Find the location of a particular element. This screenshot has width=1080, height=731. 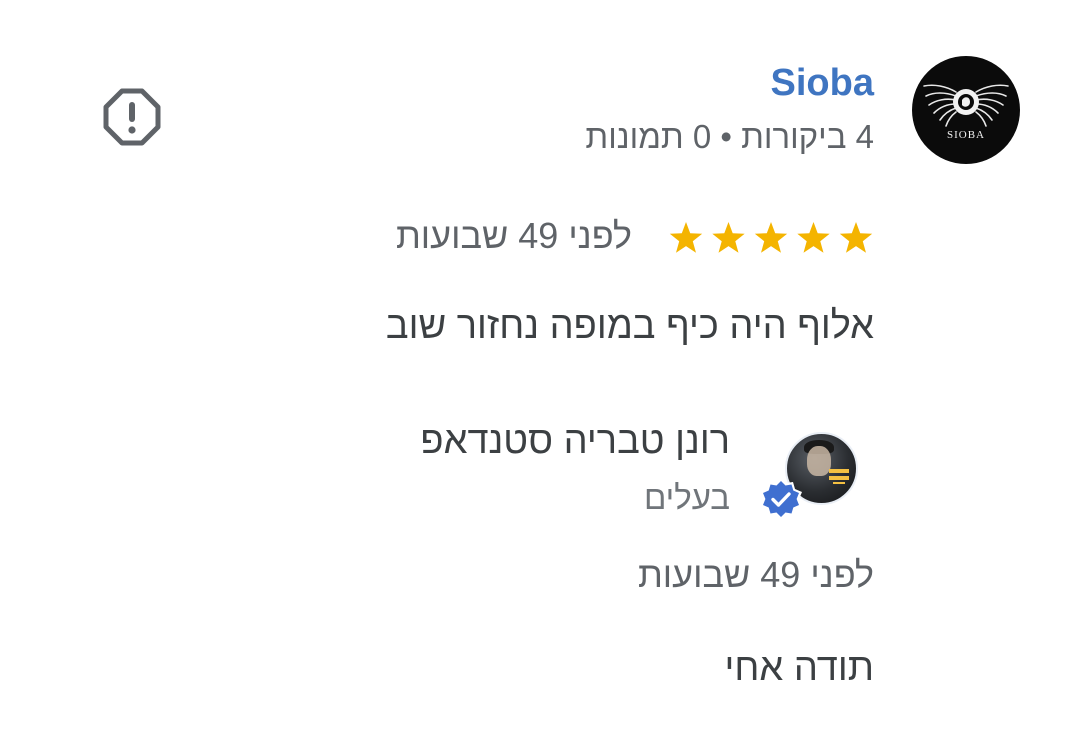

report-button is located at coordinates (132, 117).